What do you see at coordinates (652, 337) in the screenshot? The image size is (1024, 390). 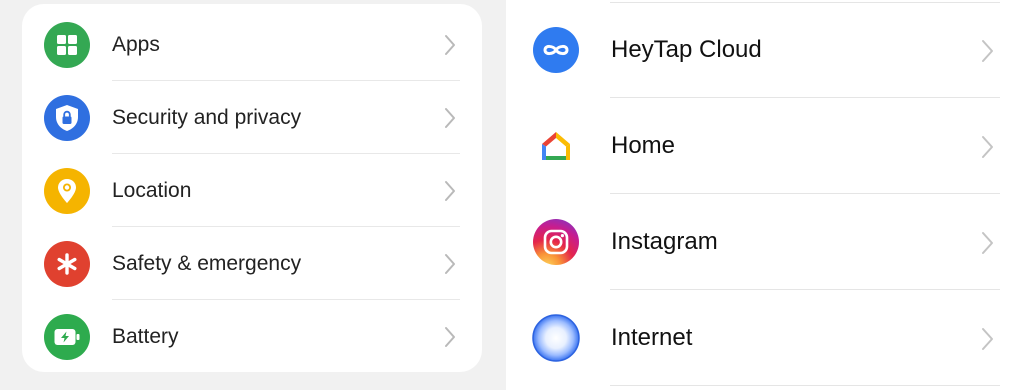 I see `app-item-label: Internet` at bounding box center [652, 337].